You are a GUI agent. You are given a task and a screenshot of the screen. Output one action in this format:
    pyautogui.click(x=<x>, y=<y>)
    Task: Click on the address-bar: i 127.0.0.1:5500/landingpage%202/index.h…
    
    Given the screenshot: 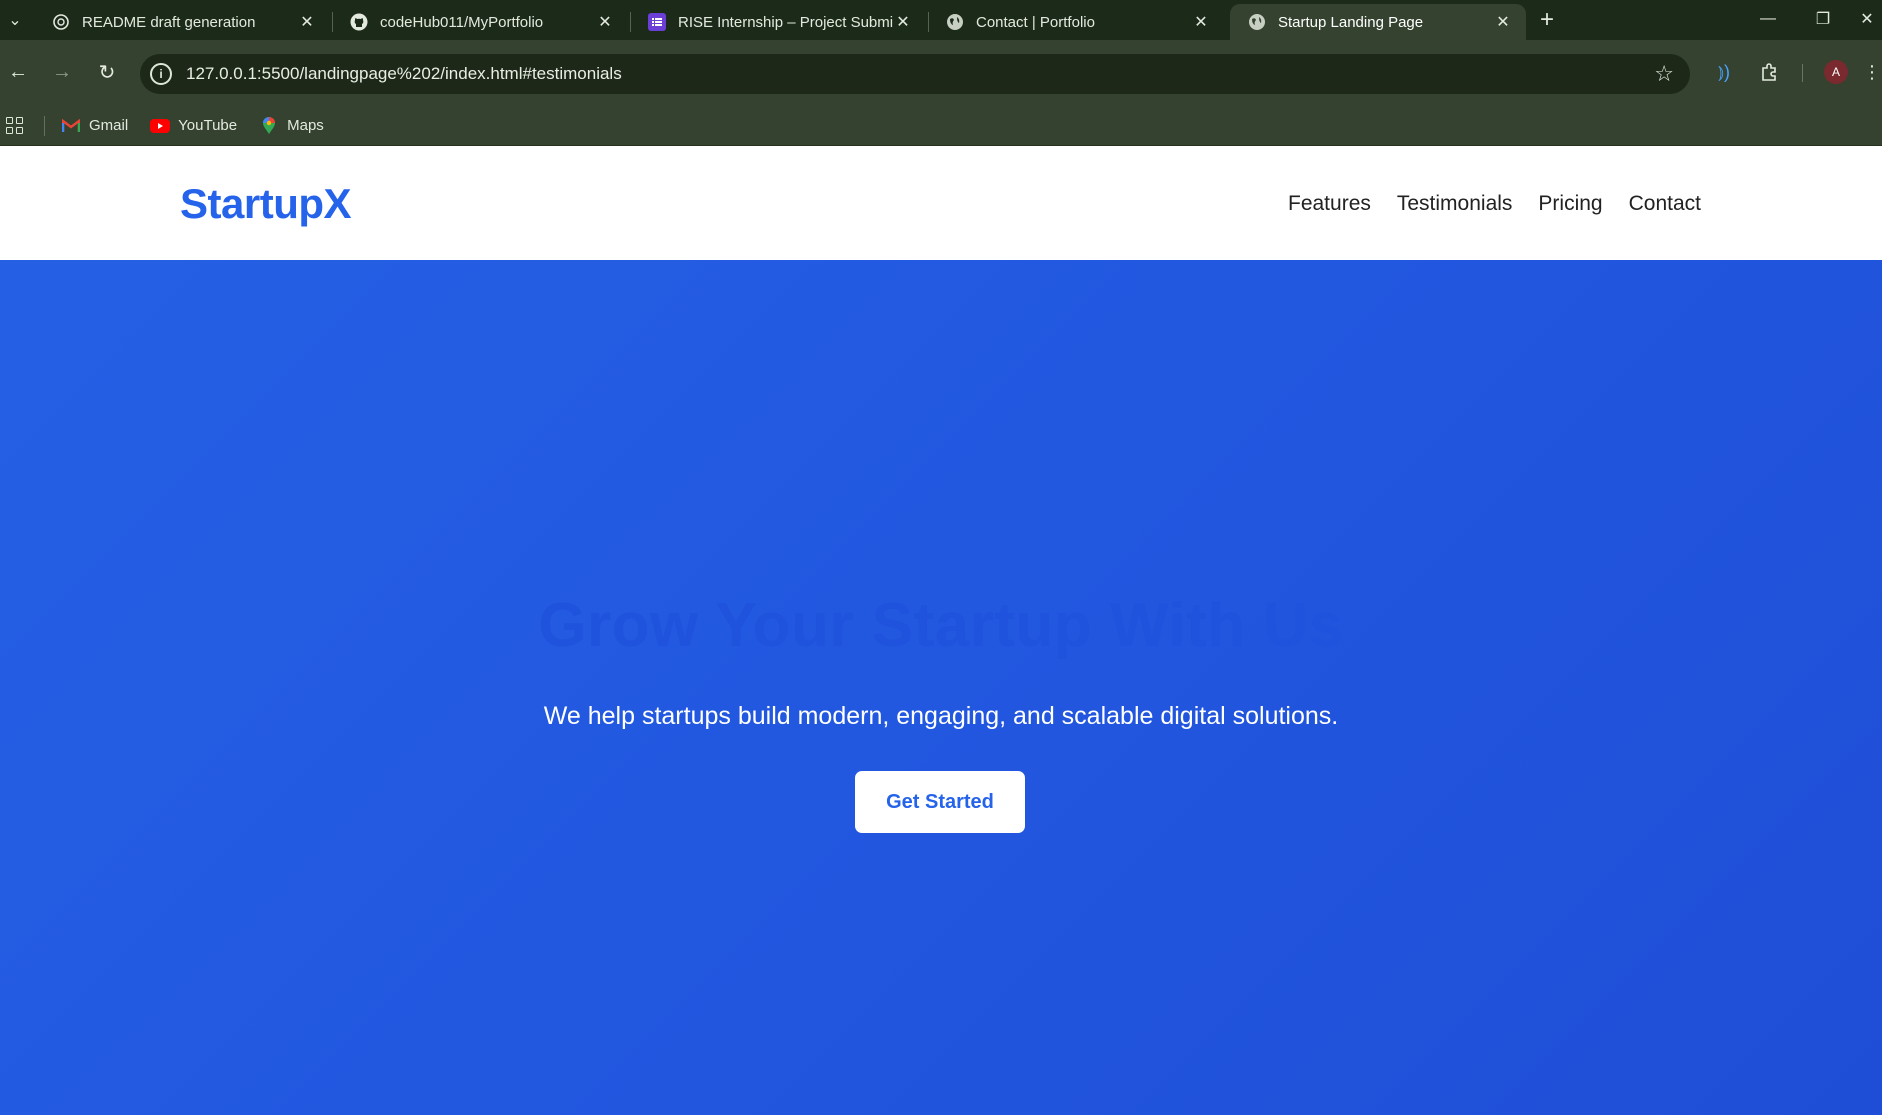 What is the action you would take?
    pyautogui.click(x=915, y=74)
    